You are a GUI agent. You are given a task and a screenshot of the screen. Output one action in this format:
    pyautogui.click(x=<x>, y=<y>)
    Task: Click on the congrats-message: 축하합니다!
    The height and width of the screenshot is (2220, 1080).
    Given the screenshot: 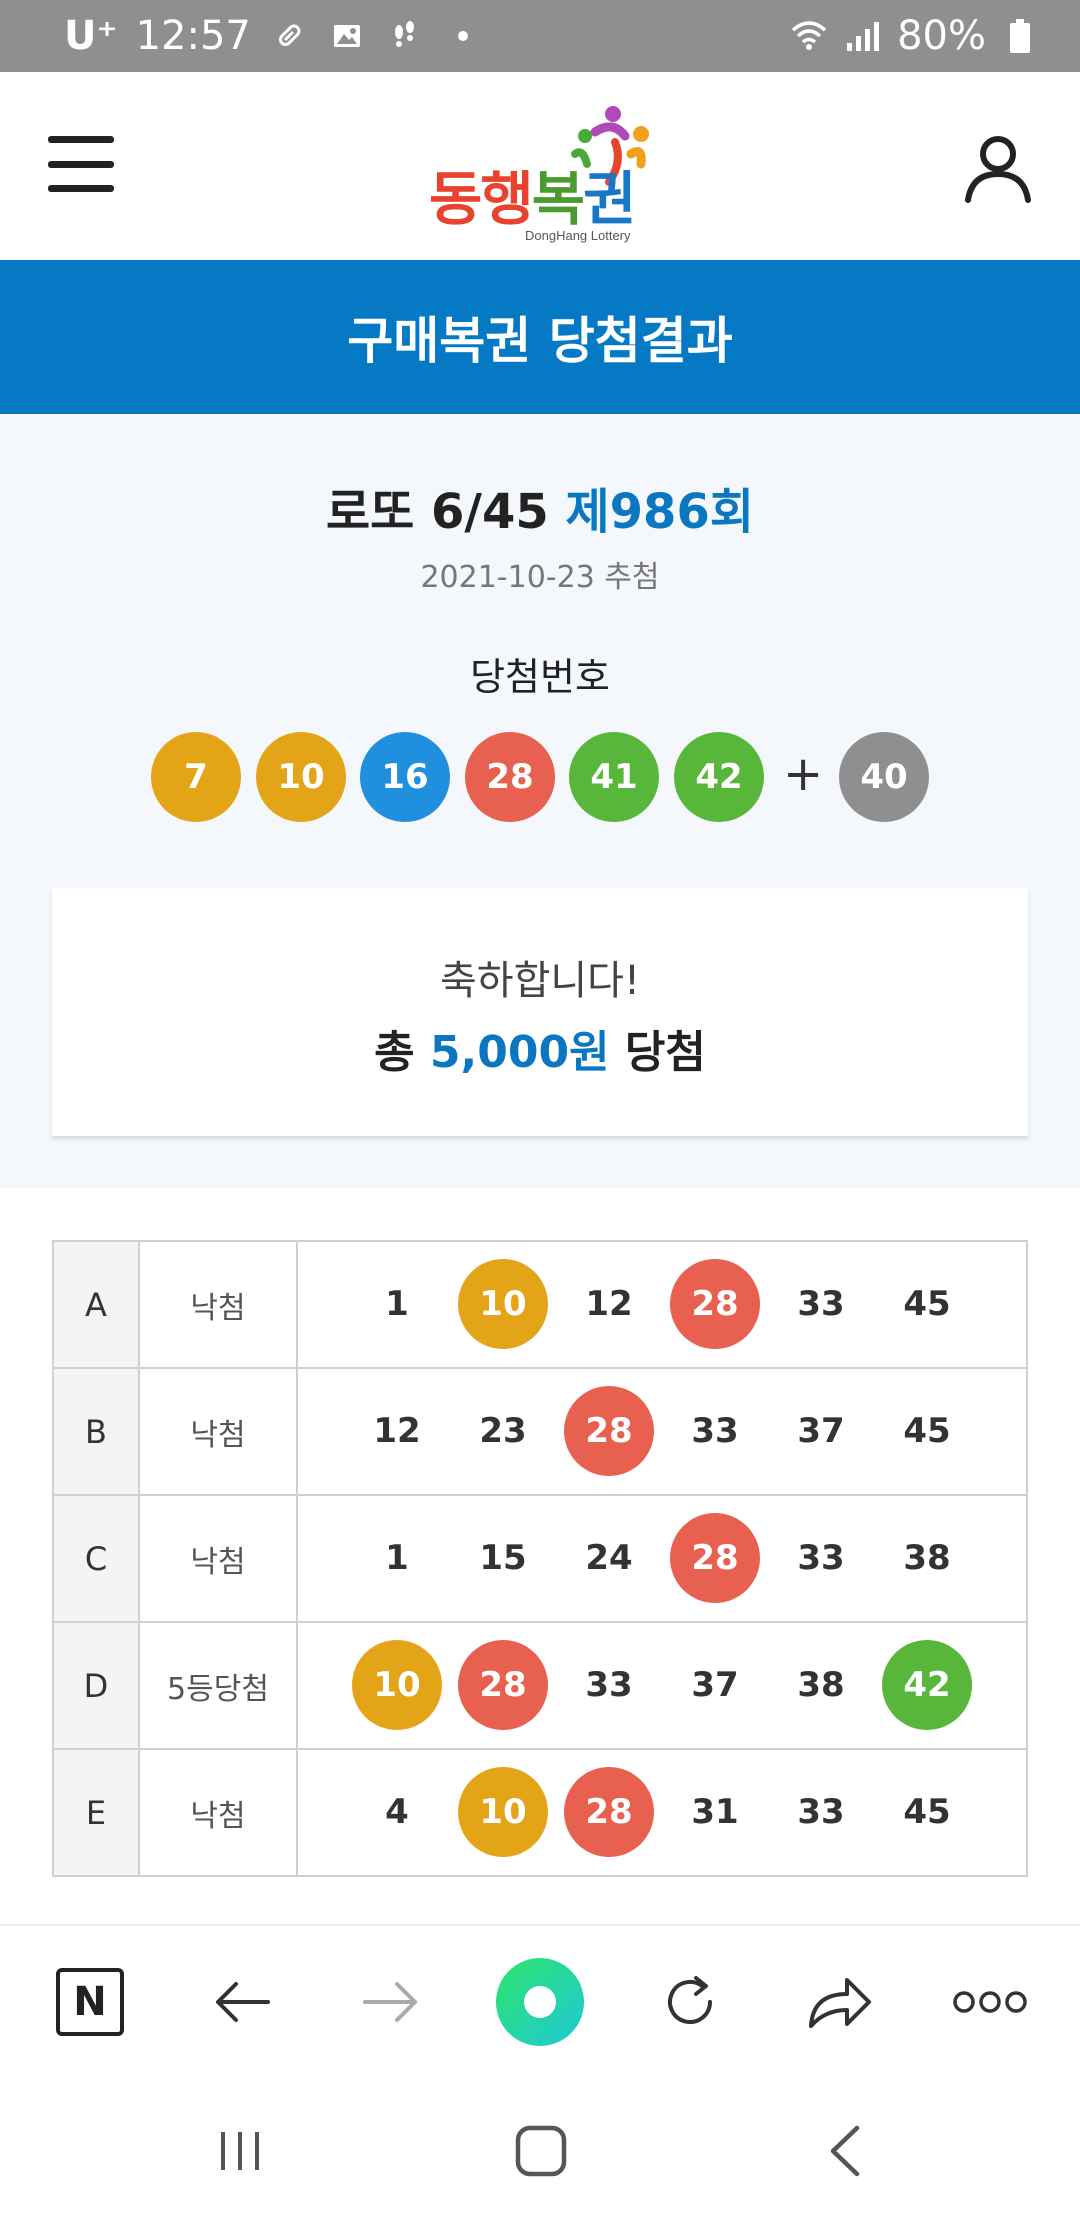 What is the action you would take?
    pyautogui.click(x=540, y=981)
    